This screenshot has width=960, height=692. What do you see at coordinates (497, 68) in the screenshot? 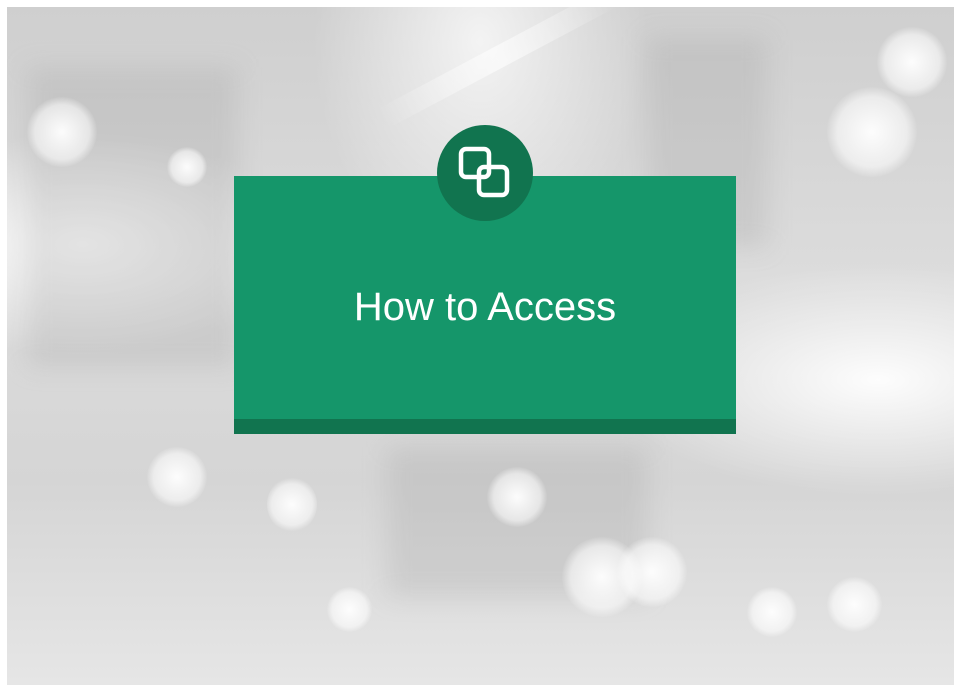
I see `light-streak` at bounding box center [497, 68].